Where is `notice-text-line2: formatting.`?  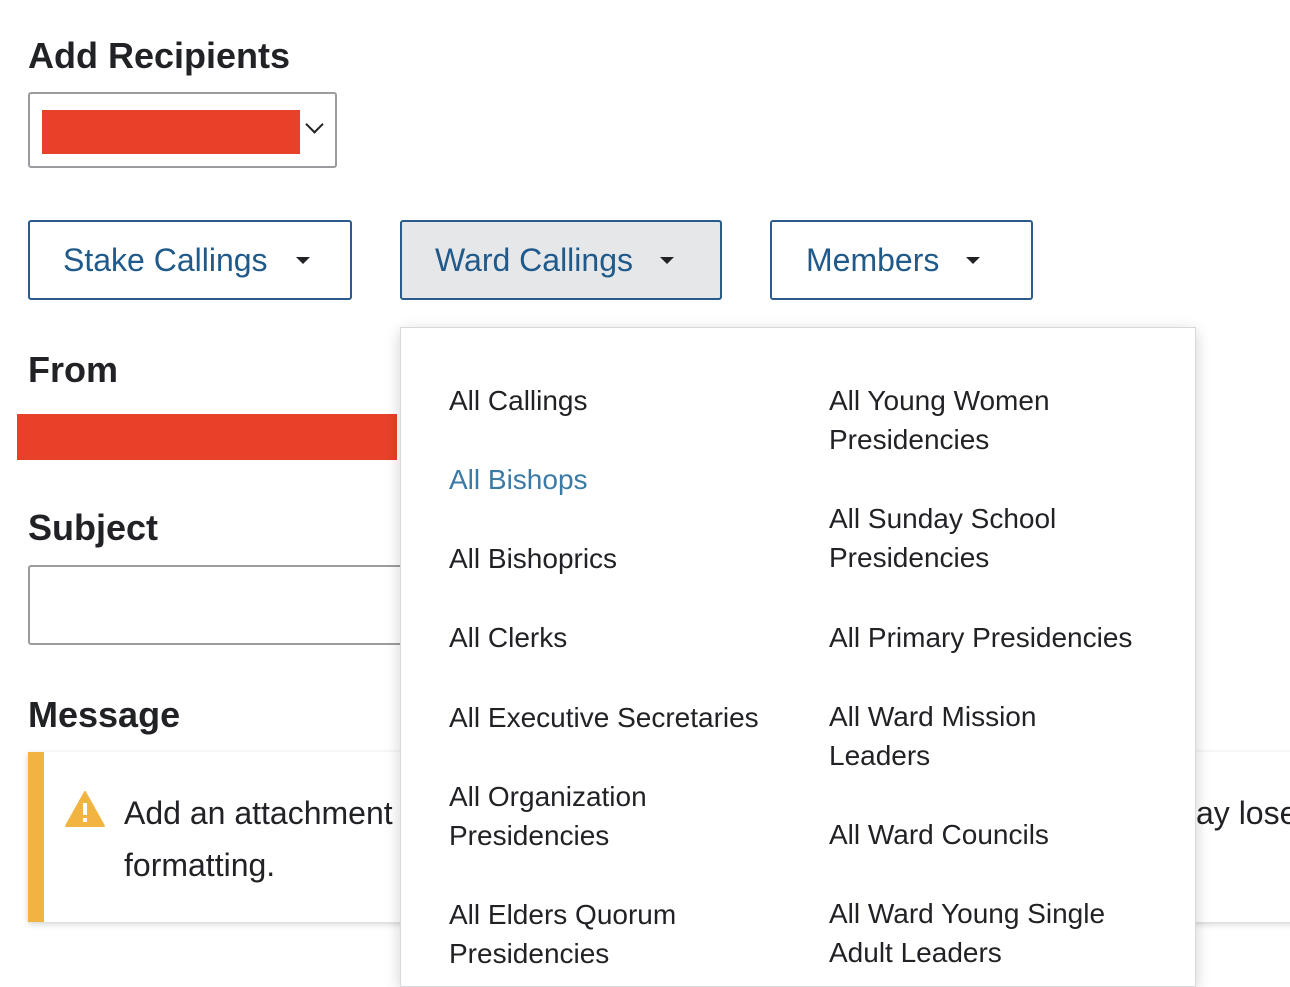
notice-text-line2: formatting. is located at coordinates (200, 865).